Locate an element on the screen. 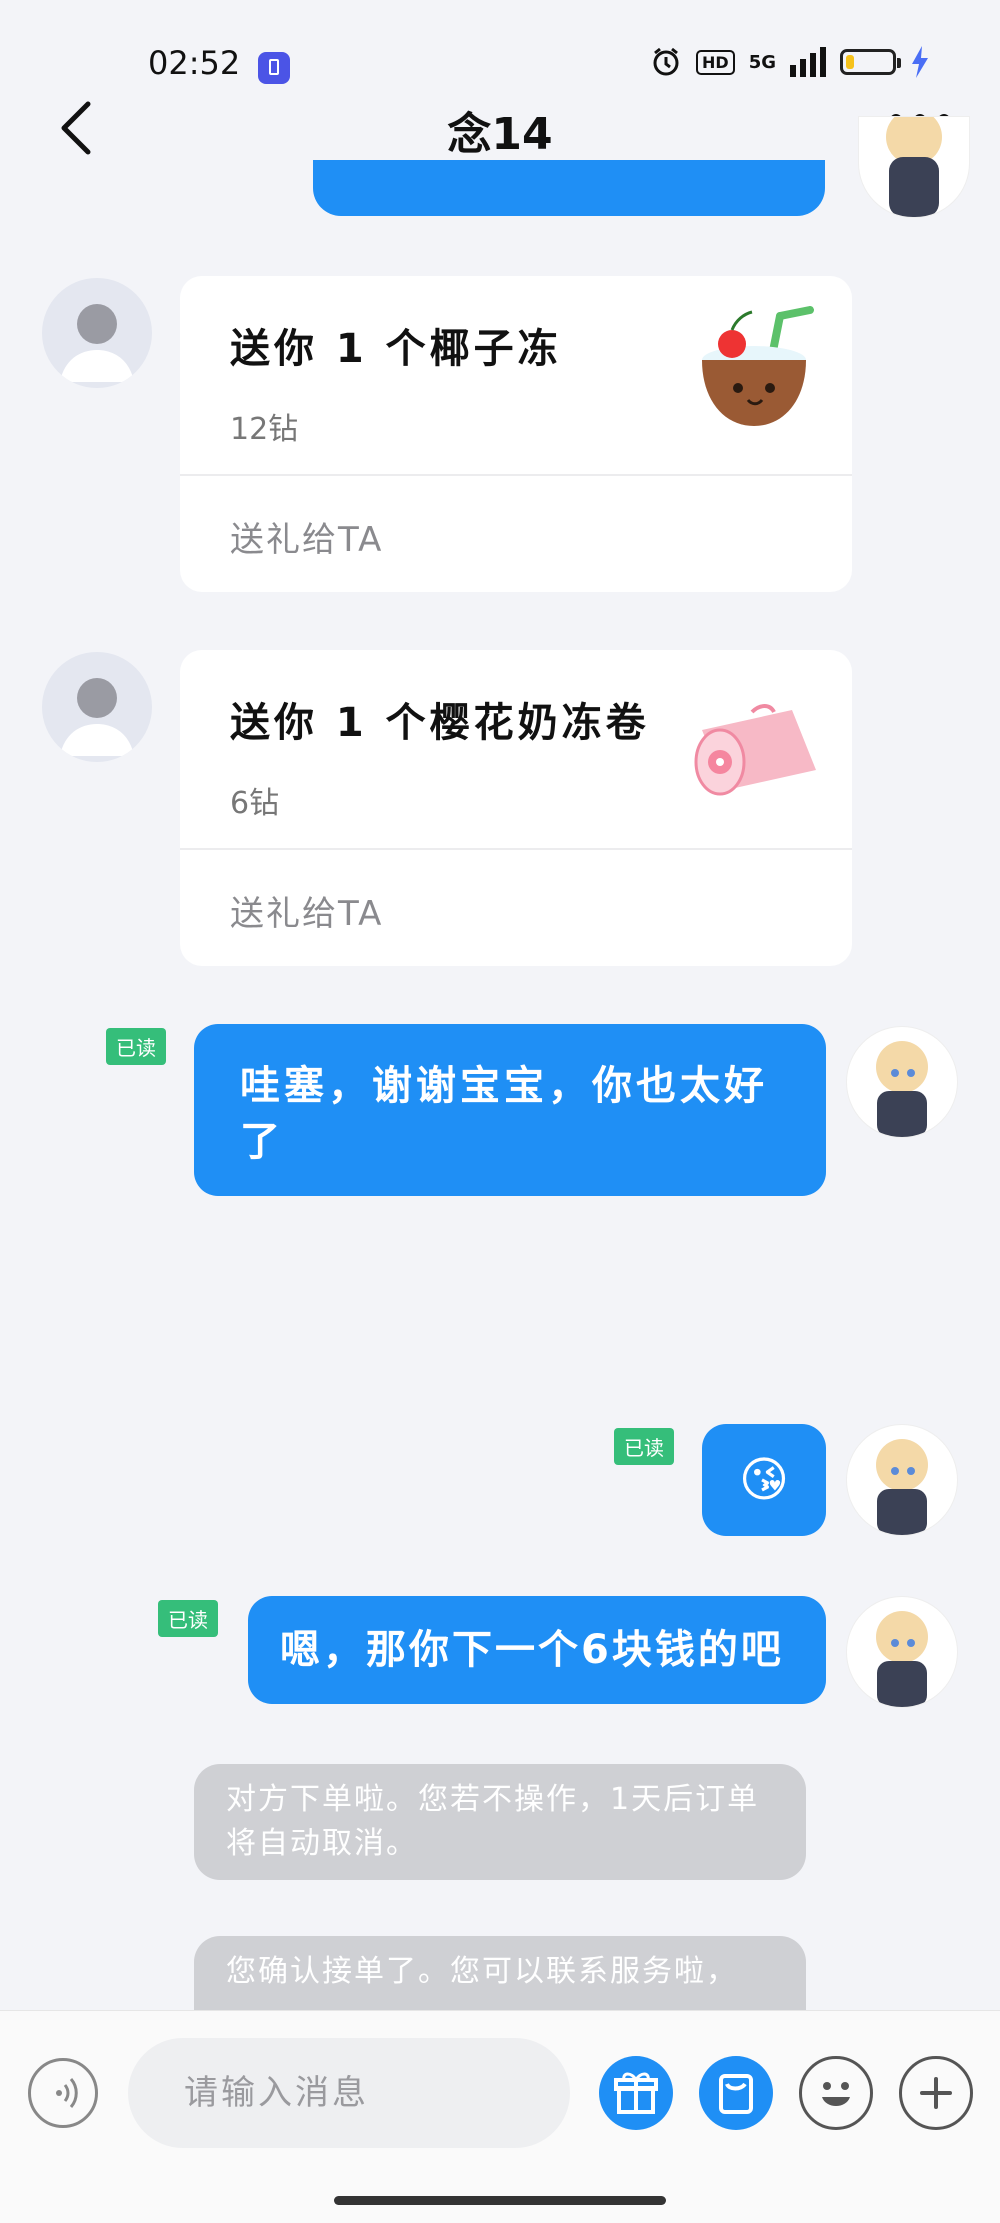  message-bubble: 😘 is located at coordinates (764, 1480).